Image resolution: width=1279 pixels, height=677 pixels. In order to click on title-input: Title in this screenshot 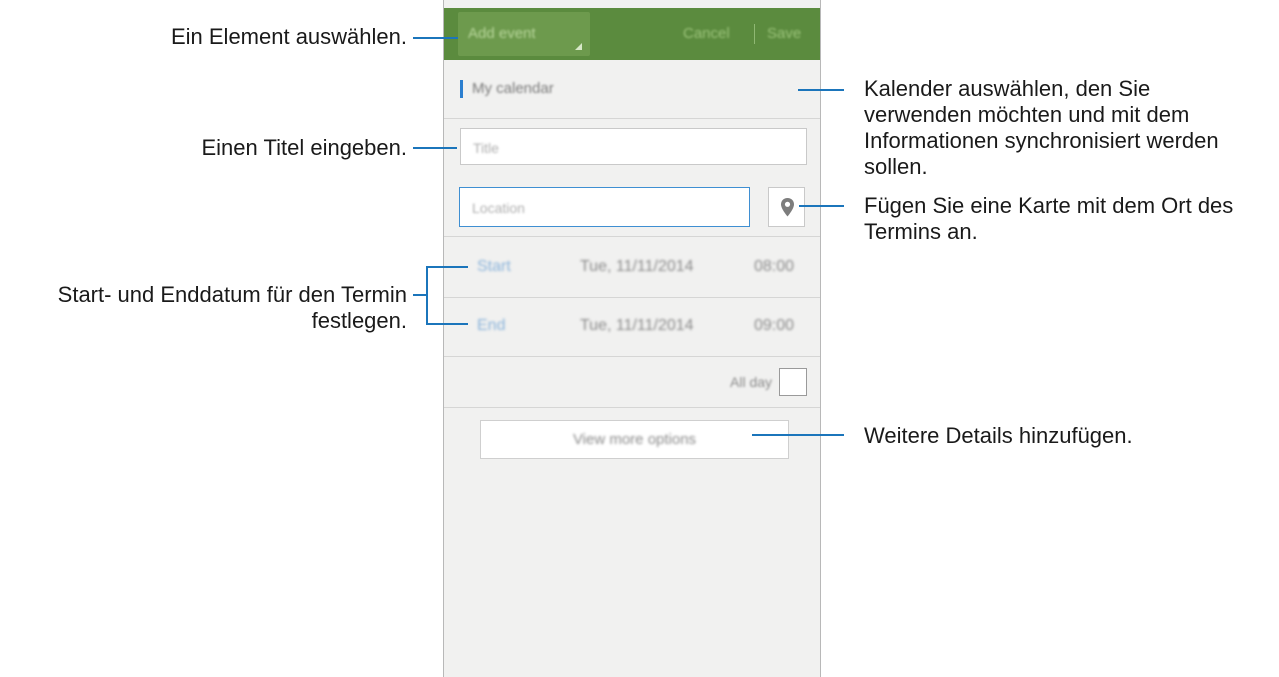, I will do `click(633, 146)`.